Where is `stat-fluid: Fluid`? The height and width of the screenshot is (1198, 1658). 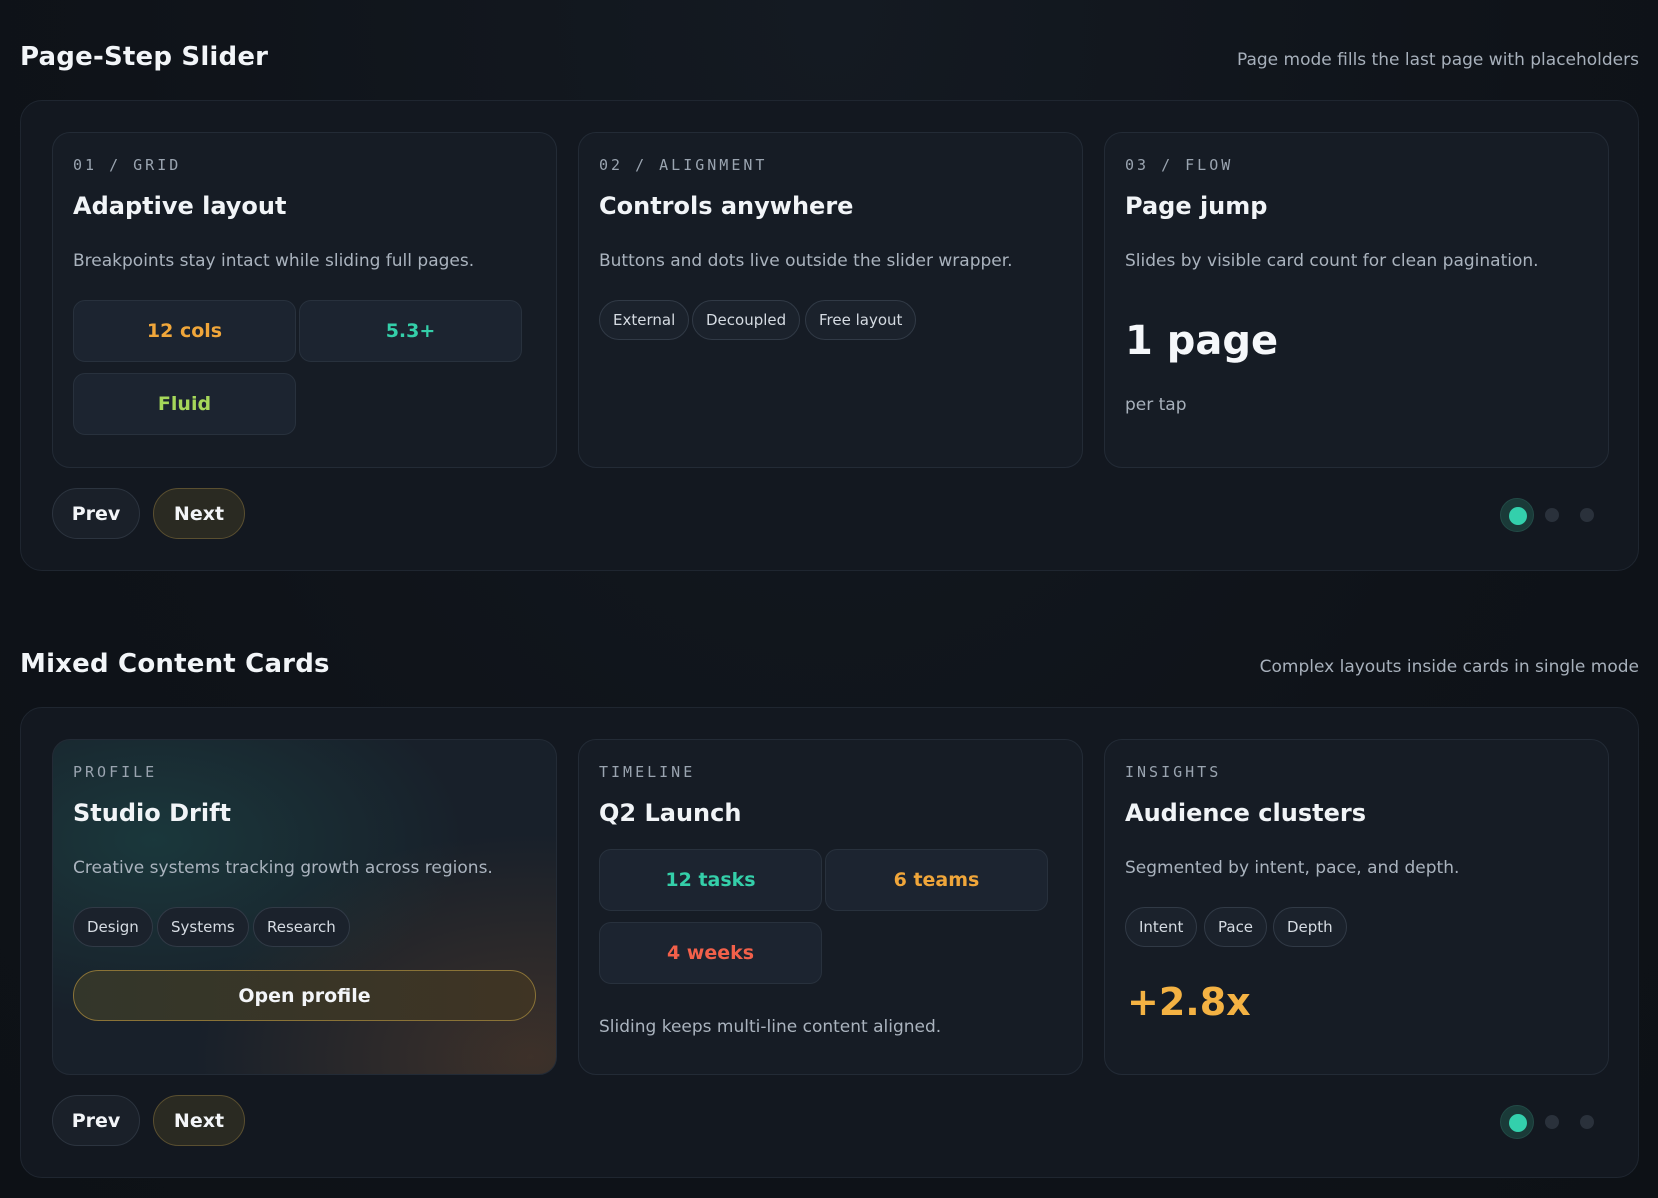
stat-fluid: Fluid is located at coordinates (184, 404).